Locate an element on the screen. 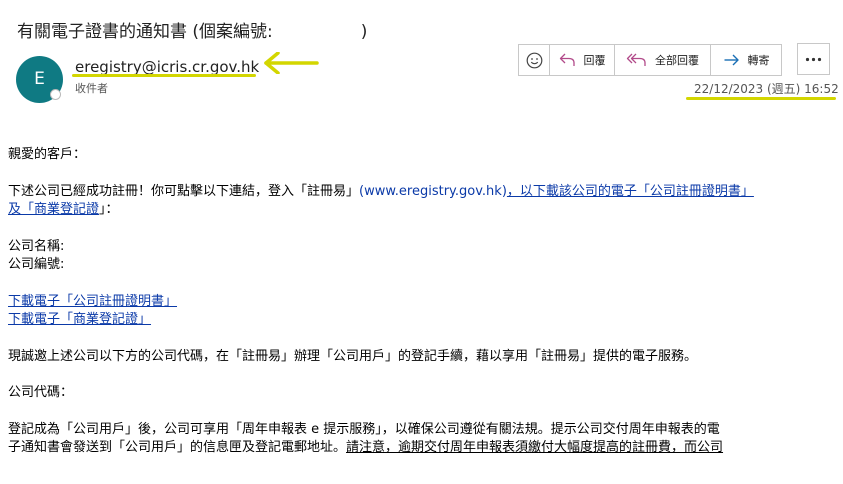  smiley-icon is located at coordinates (534, 60).